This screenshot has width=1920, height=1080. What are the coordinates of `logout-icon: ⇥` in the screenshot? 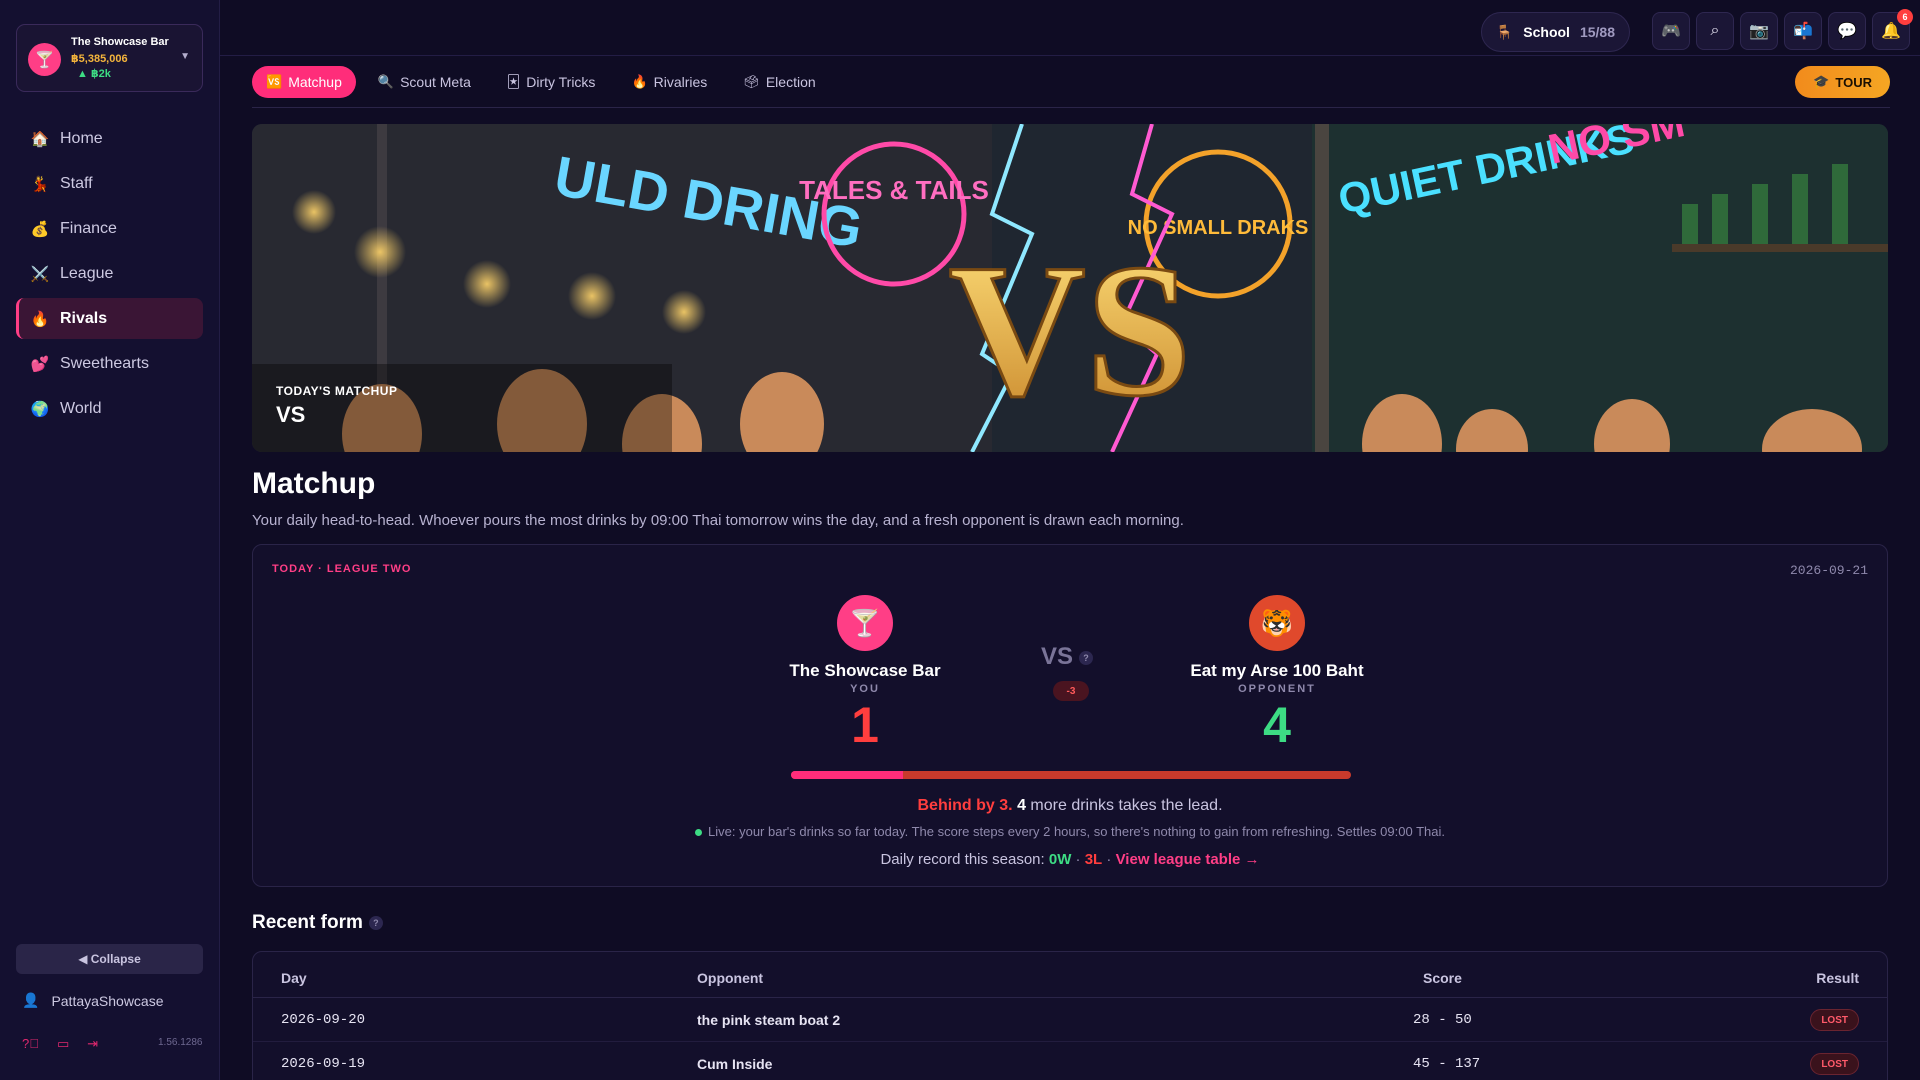 It's located at (92, 1044).